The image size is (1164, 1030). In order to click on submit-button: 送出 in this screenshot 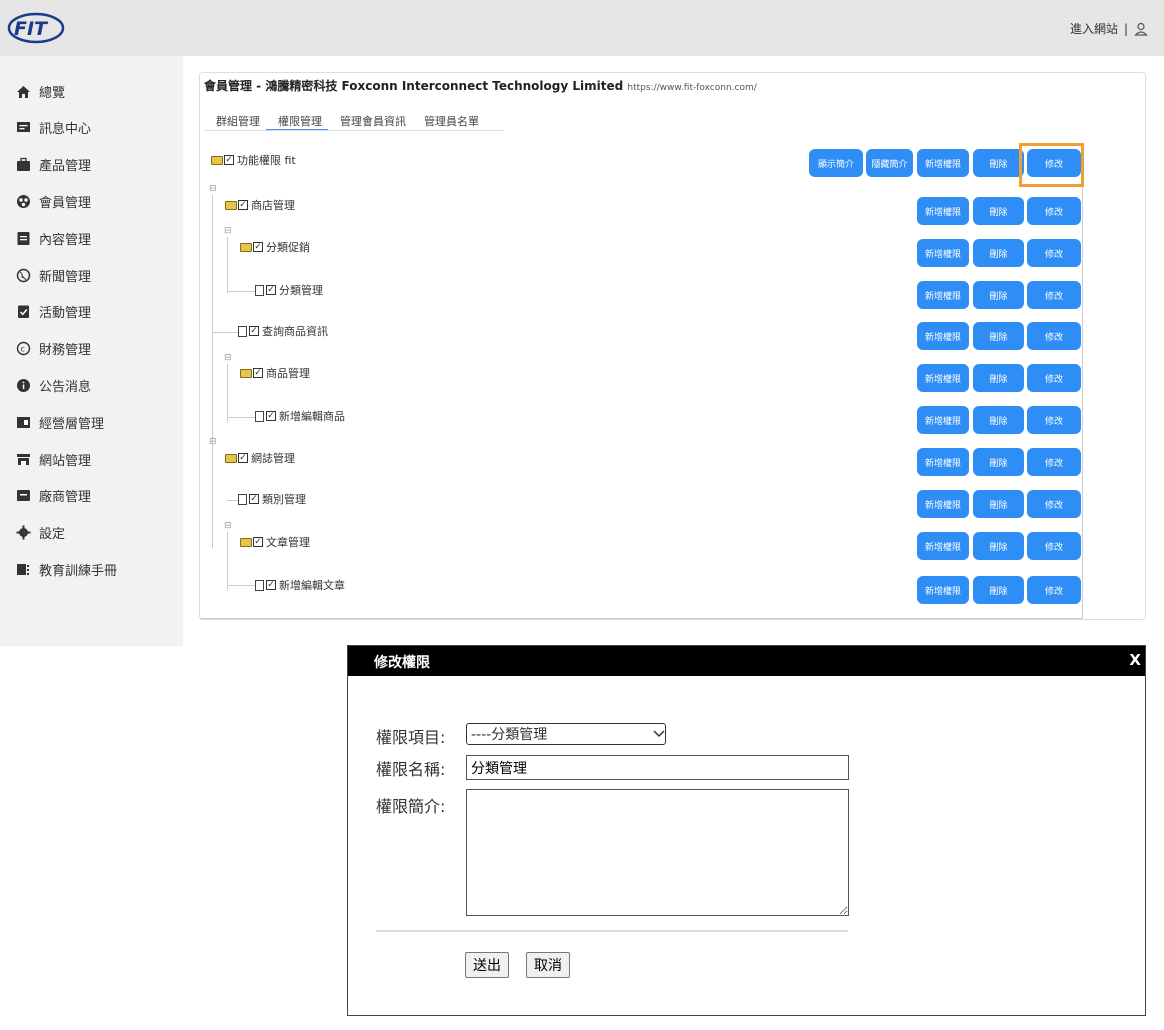, I will do `click(487, 965)`.